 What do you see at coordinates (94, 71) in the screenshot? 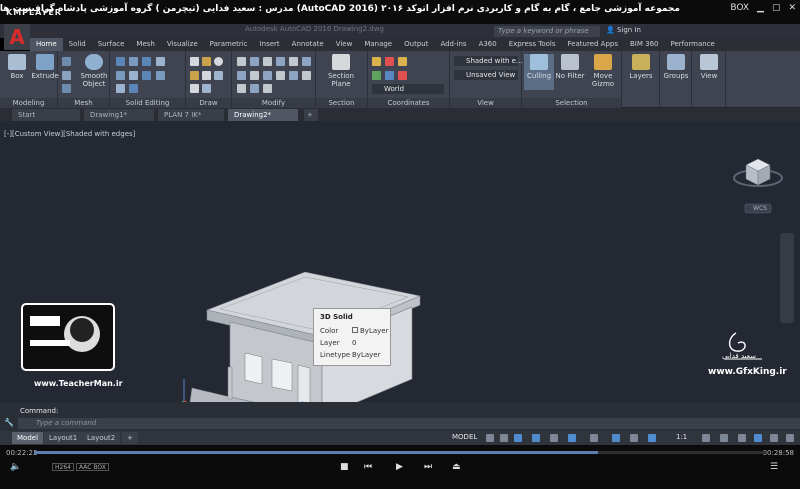
I see `smooth-object-button: Smooth Object` at bounding box center [94, 71].